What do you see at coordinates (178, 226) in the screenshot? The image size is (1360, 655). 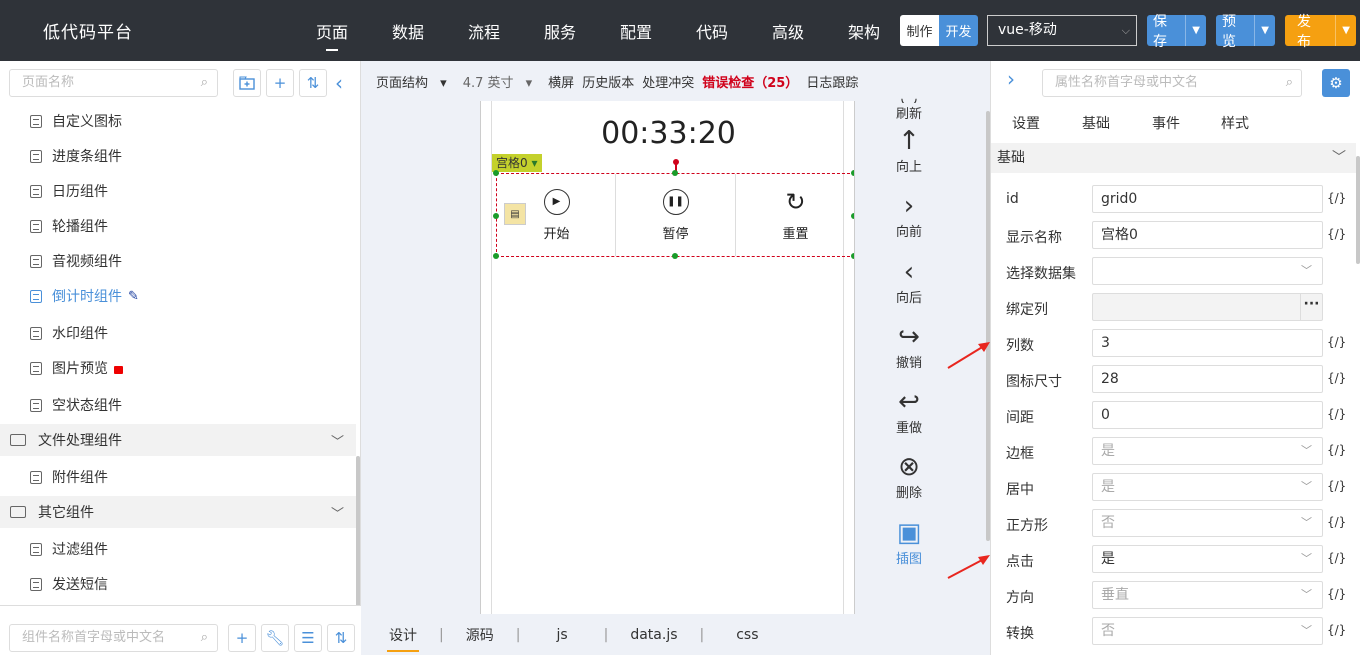 I see `tree-item: 轮播组件` at bounding box center [178, 226].